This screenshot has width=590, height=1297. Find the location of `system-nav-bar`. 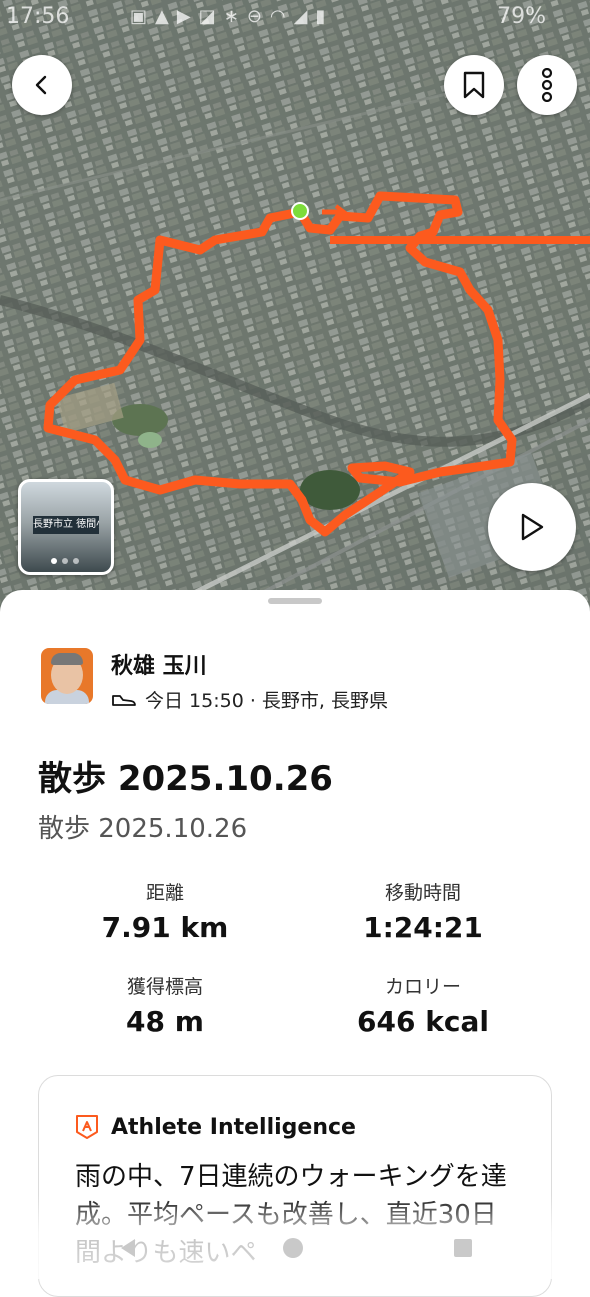

system-nav-bar is located at coordinates (295, 1247).